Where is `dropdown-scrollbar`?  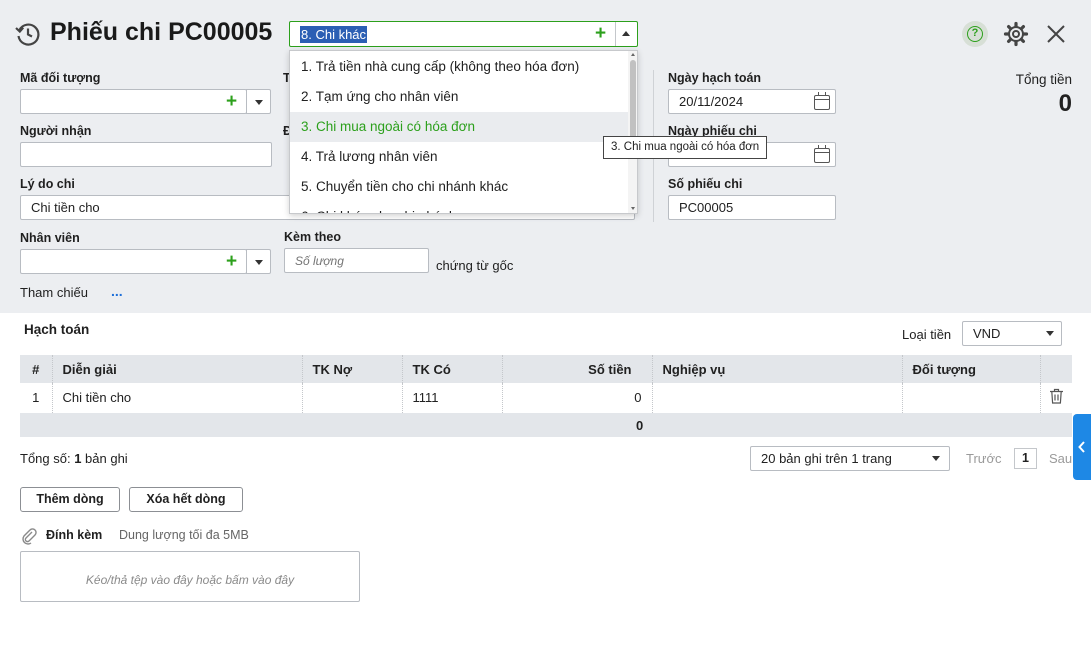
dropdown-scrollbar is located at coordinates (632, 132).